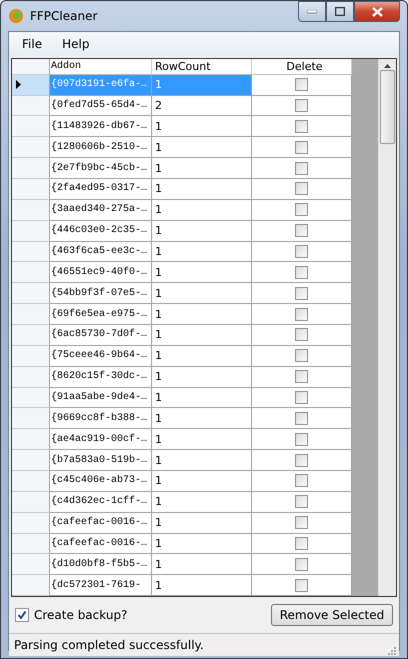 The image size is (408, 659). Describe the element at coordinates (387, 66) in the screenshot. I see `scroll-up-icon` at that location.